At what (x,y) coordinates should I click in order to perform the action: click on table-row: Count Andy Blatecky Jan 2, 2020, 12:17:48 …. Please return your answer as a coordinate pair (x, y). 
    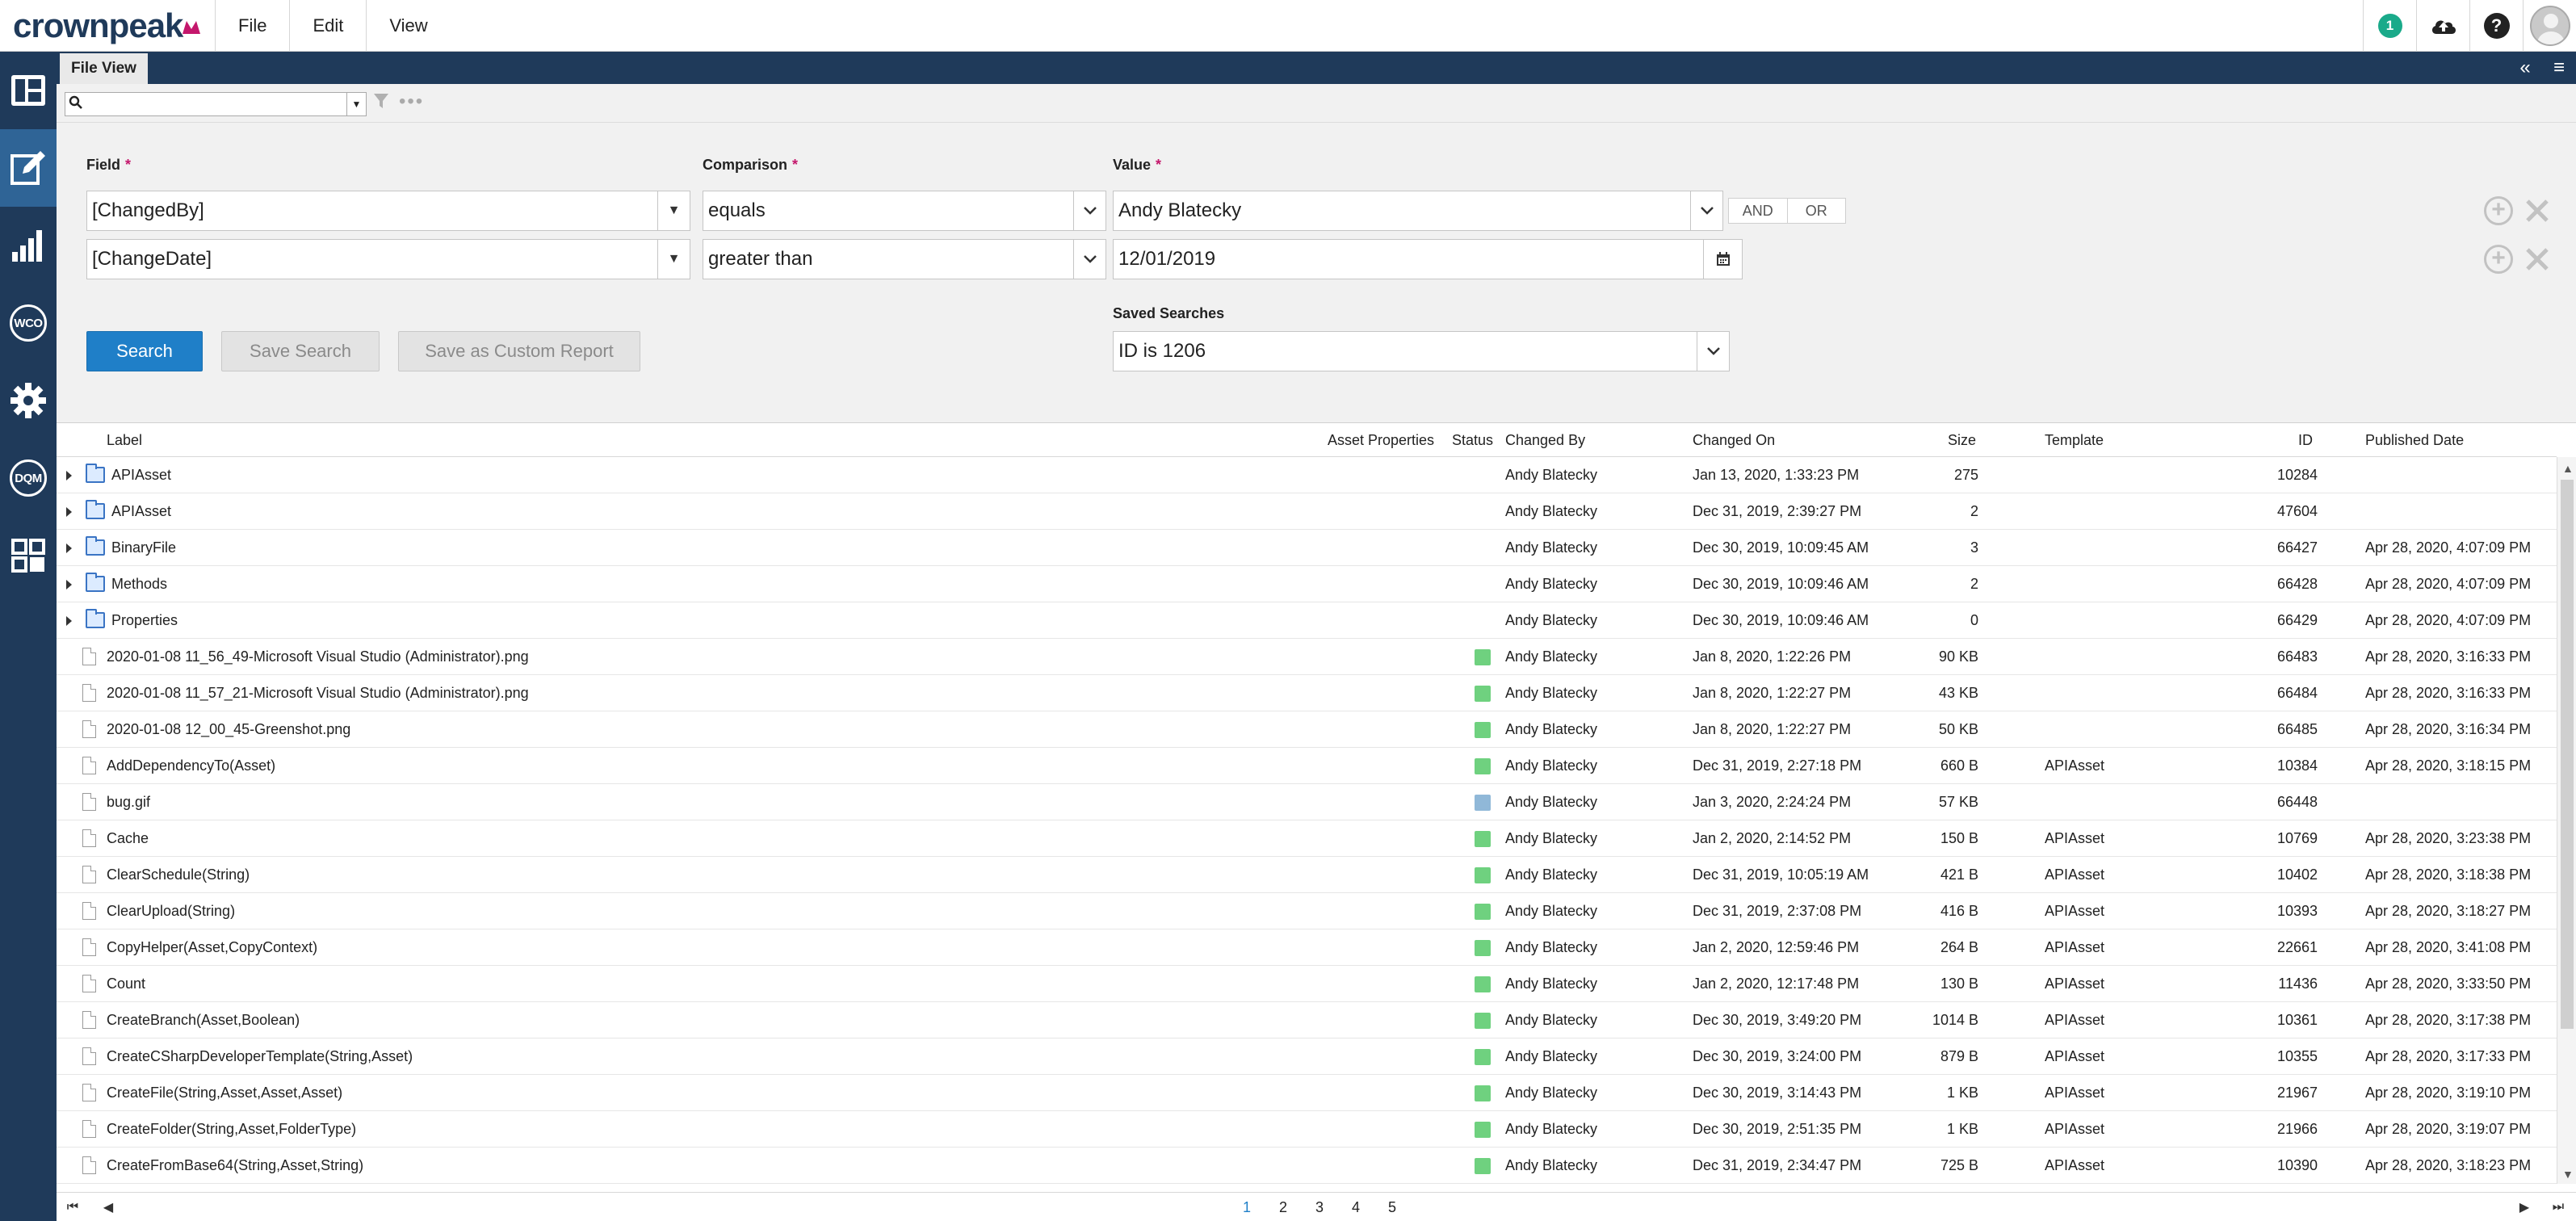
    Looking at the image, I should click on (1307, 984).